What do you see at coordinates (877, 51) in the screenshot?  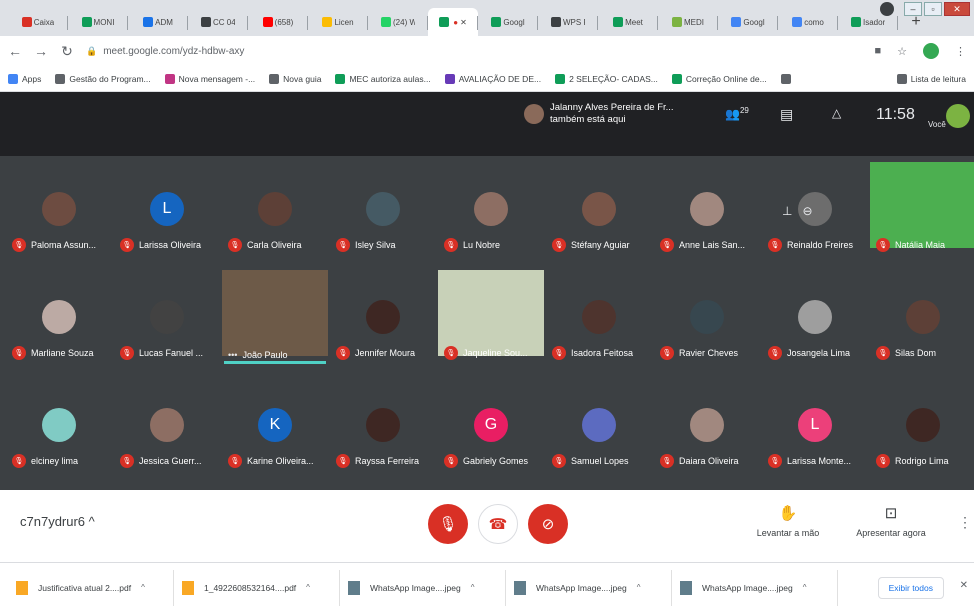 I see `camera-indicator-icon: ■` at bounding box center [877, 51].